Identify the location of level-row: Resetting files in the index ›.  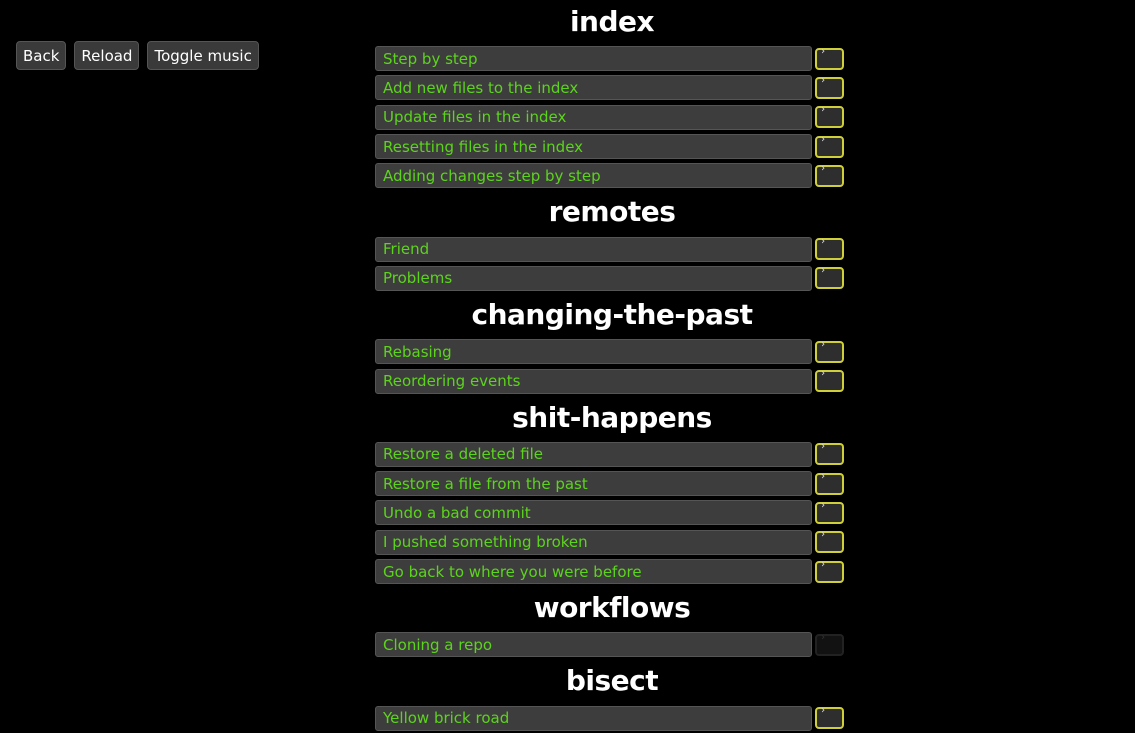
(612, 146).